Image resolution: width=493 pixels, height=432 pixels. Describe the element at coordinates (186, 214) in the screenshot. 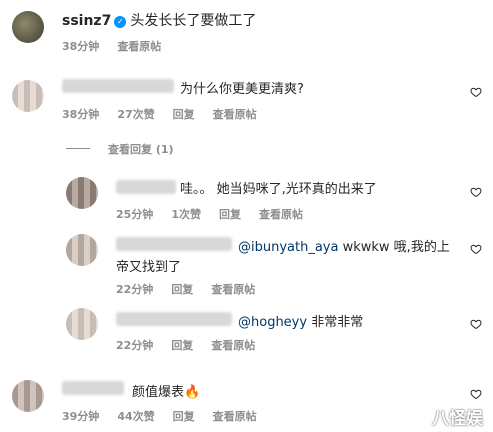

I see `reply-likes: 1次赞` at that location.